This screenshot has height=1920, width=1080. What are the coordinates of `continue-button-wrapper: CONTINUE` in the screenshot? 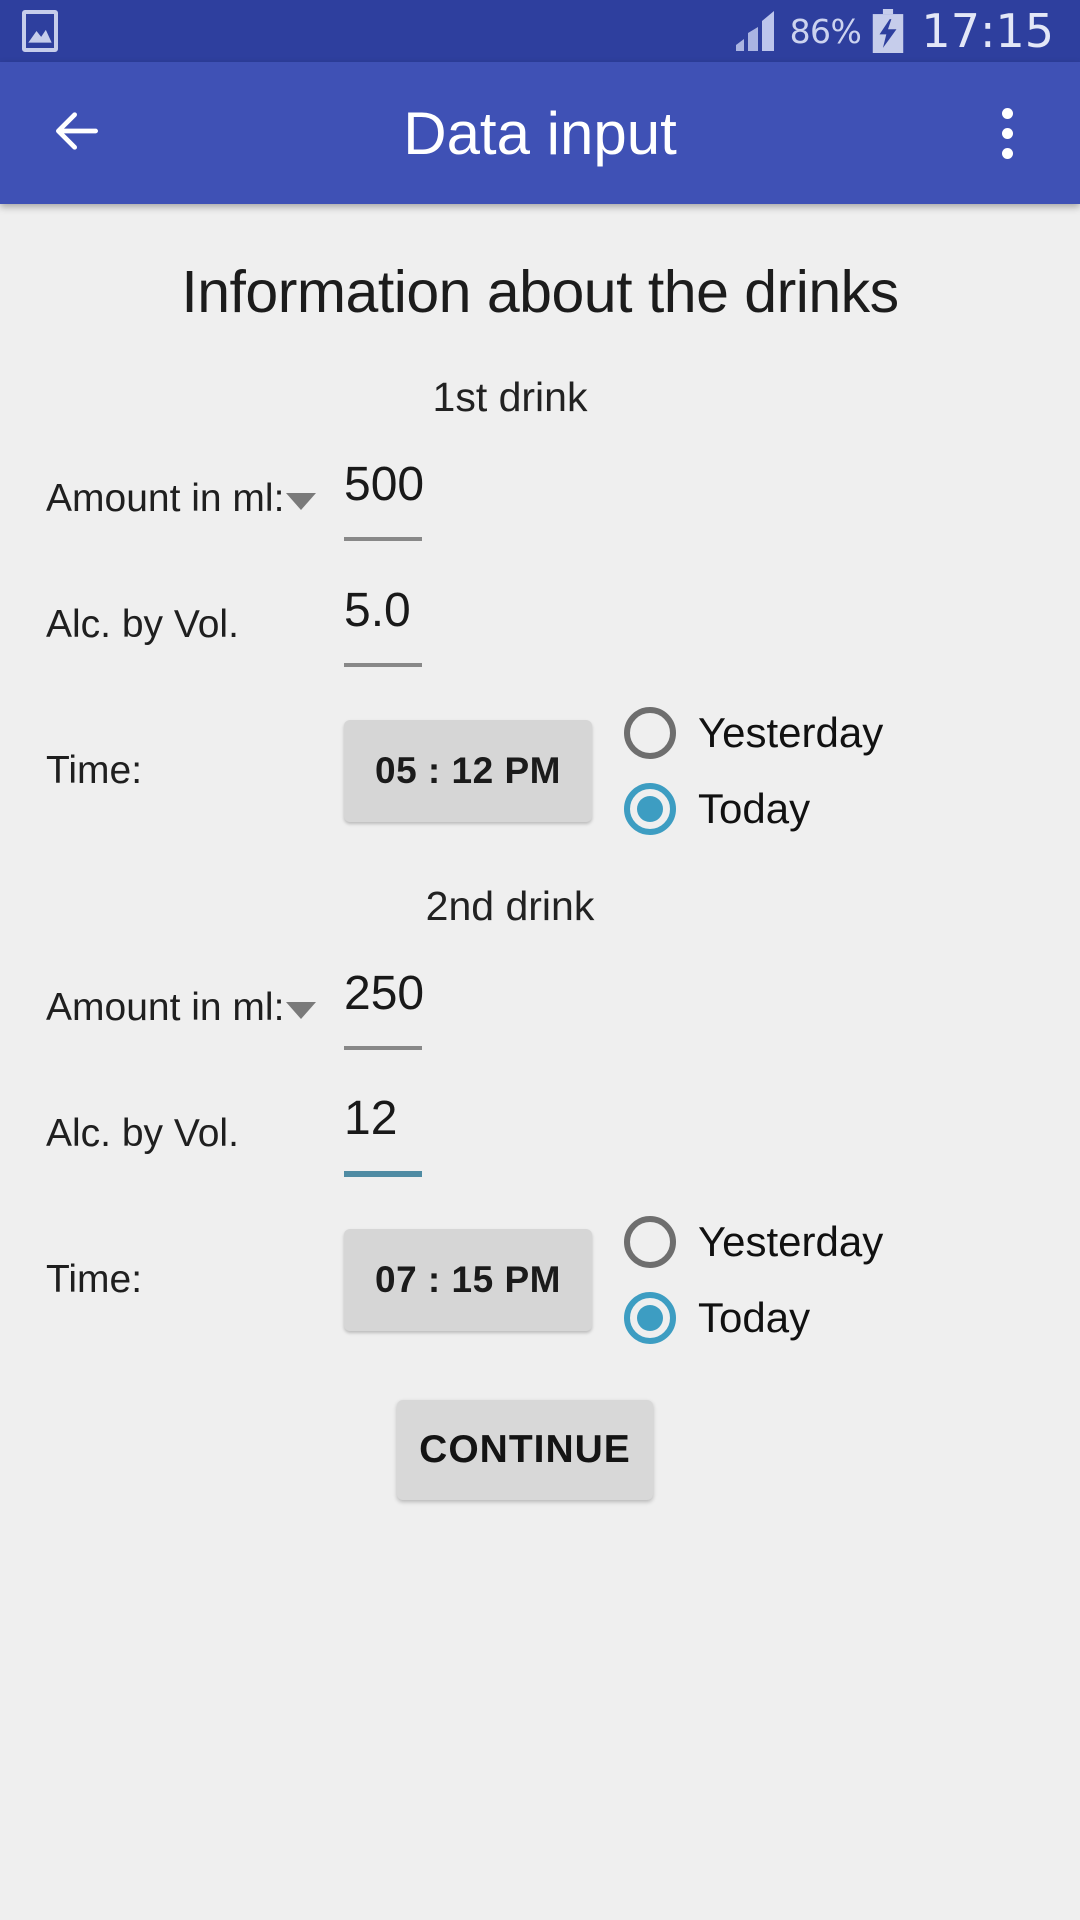 It's located at (540, 1450).